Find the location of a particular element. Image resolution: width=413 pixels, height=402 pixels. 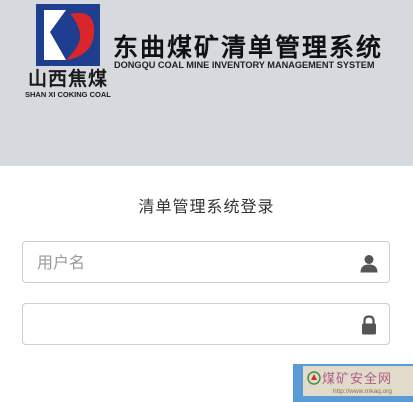

user-icon is located at coordinates (369, 264).